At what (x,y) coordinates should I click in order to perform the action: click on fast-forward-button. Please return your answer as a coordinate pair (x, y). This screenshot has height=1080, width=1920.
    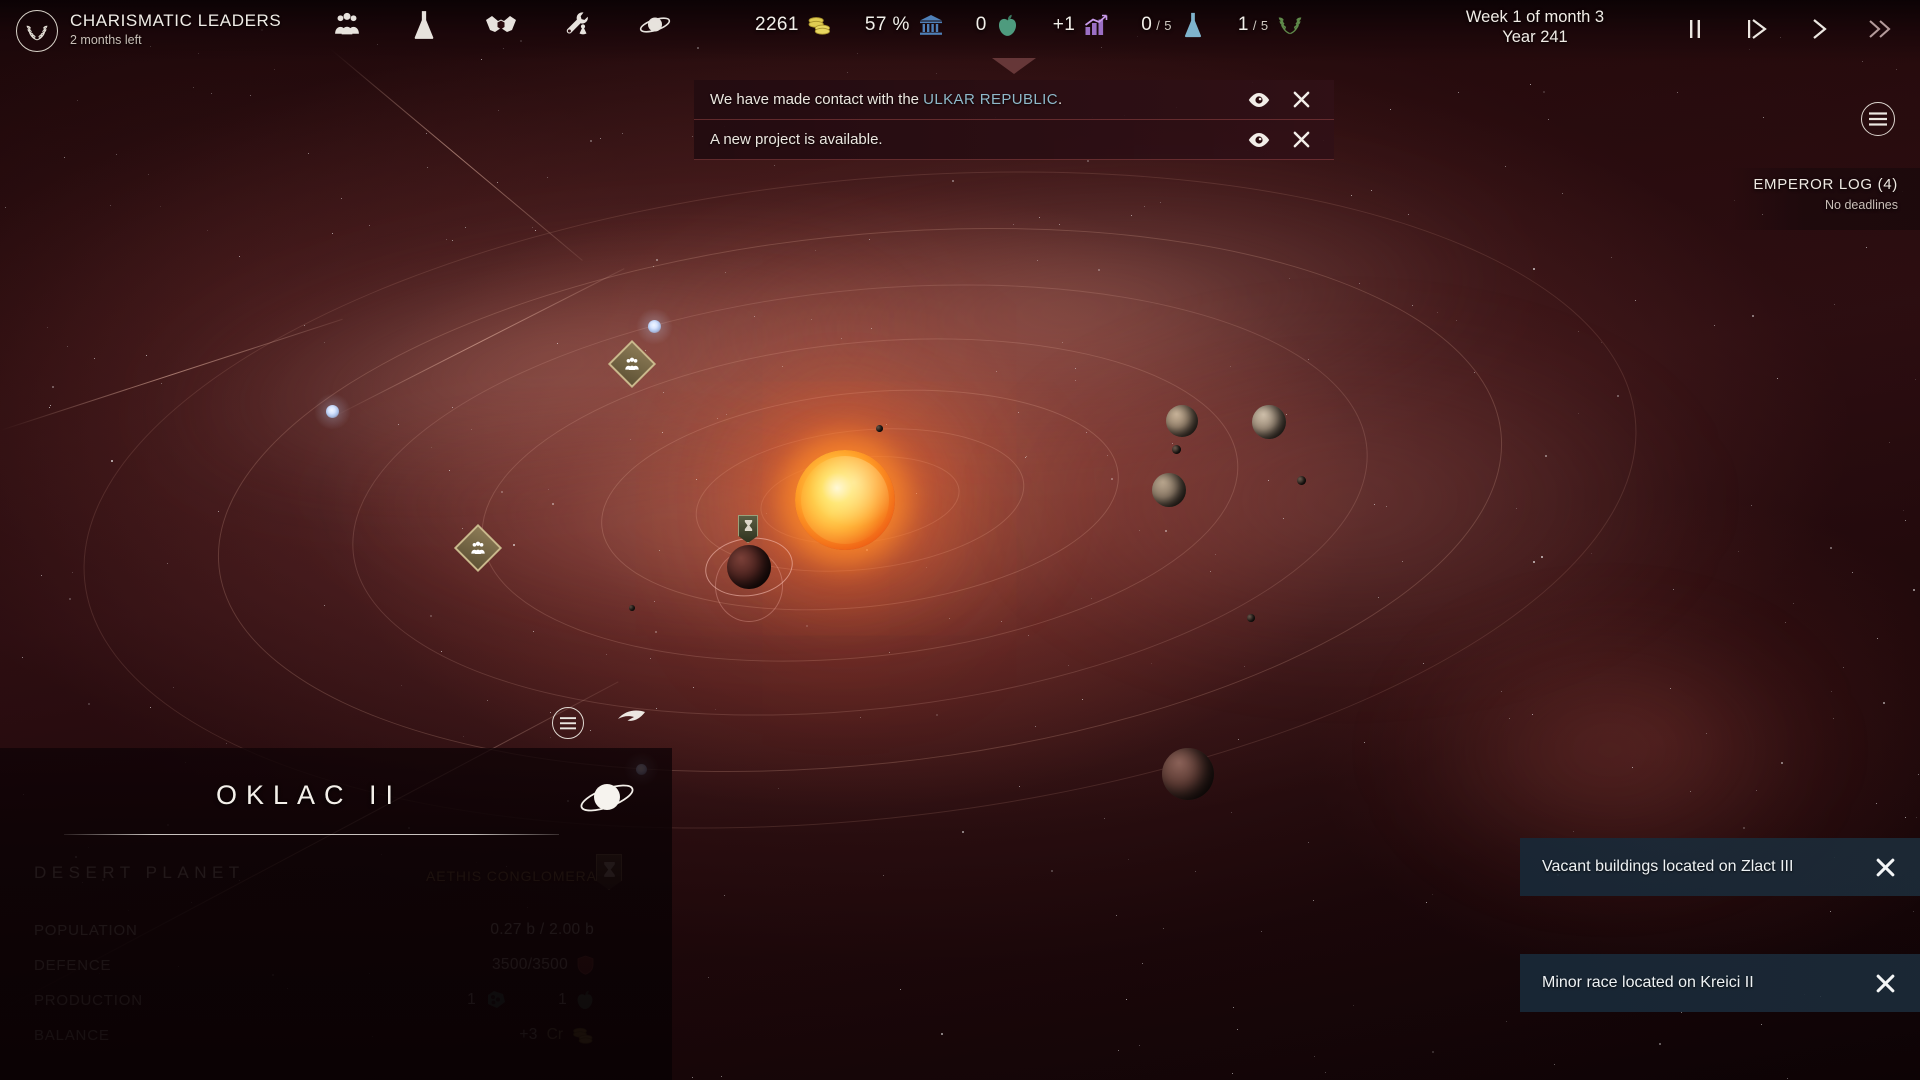
    Looking at the image, I should click on (1819, 29).